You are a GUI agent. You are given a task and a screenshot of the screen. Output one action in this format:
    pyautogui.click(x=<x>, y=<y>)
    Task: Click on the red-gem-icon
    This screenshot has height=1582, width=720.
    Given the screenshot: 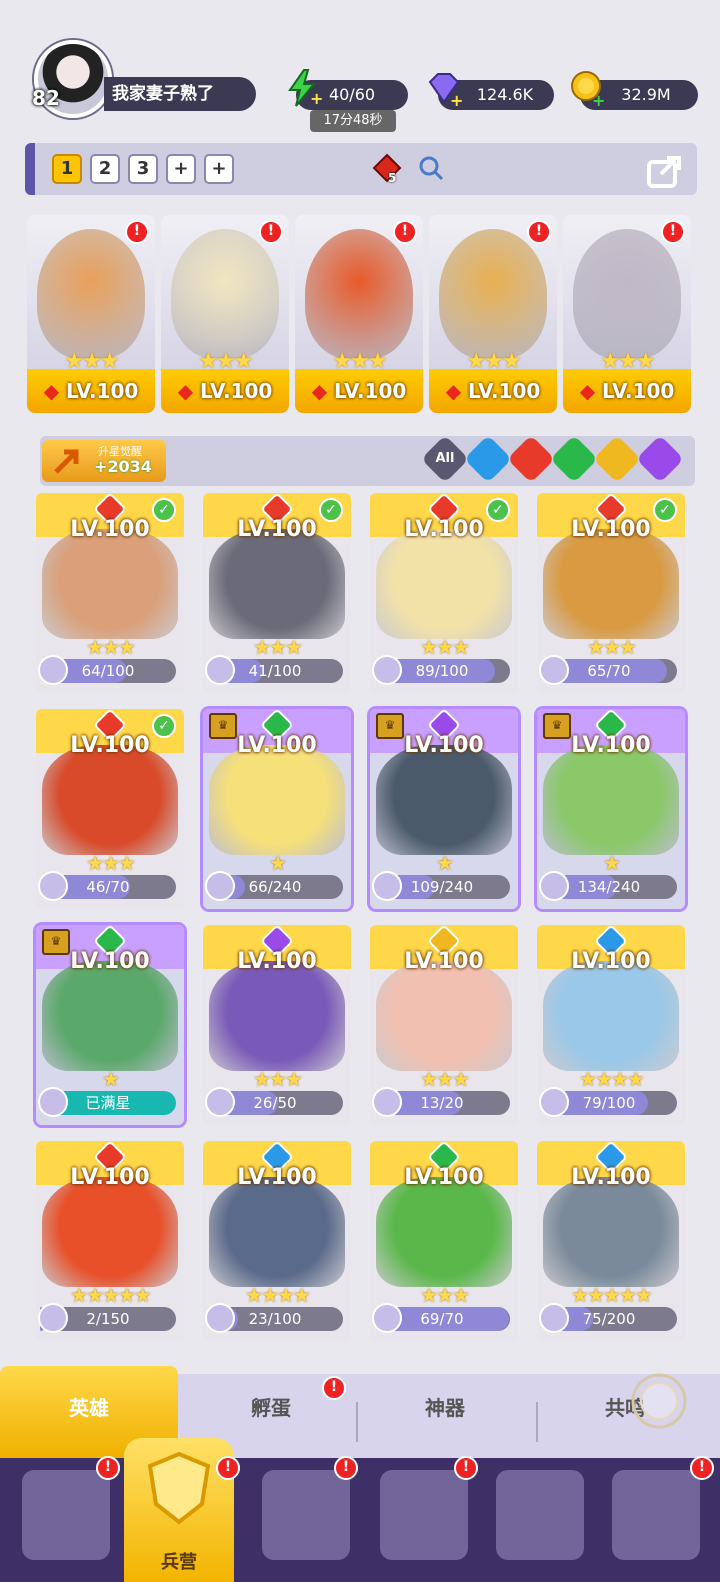 What is the action you would take?
    pyautogui.click(x=387, y=168)
    